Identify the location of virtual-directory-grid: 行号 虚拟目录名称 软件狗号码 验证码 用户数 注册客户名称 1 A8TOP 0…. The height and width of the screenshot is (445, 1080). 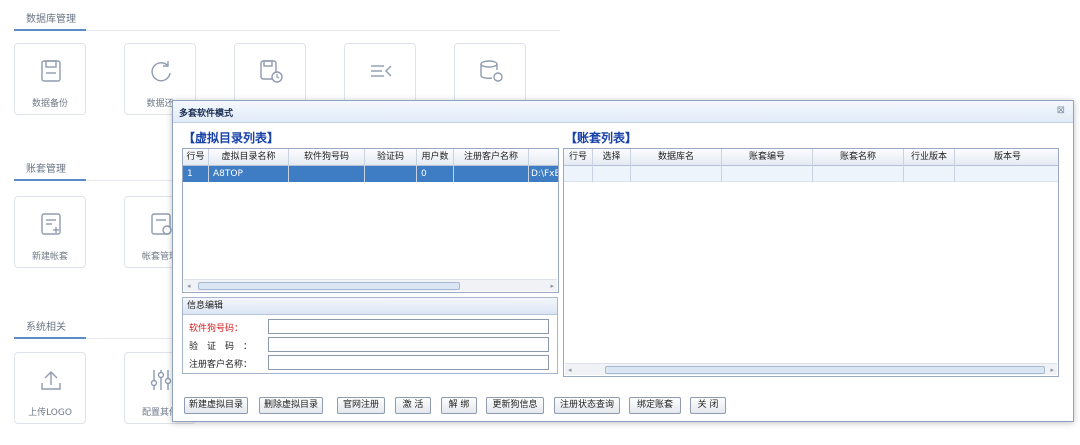
(370, 220).